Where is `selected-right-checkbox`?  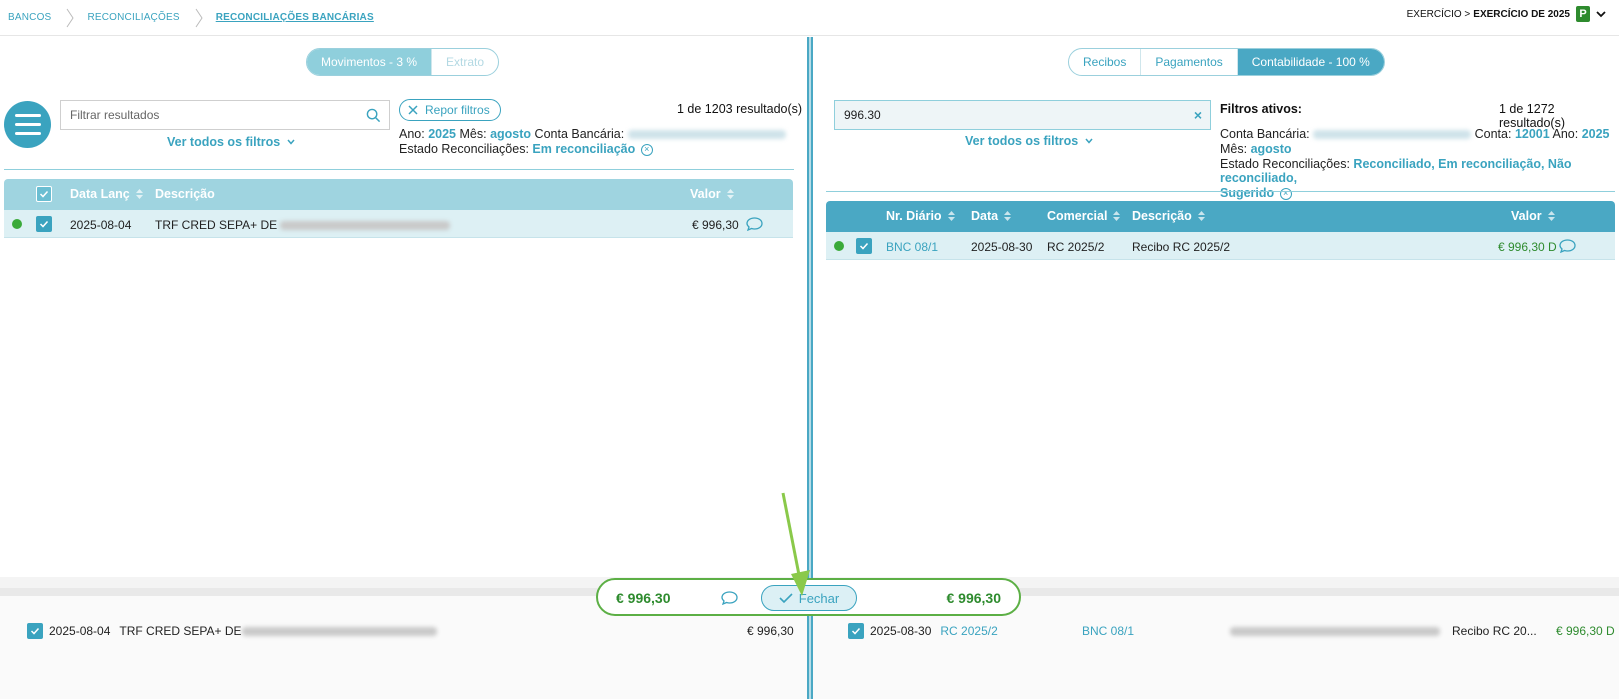
selected-right-checkbox is located at coordinates (856, 631).